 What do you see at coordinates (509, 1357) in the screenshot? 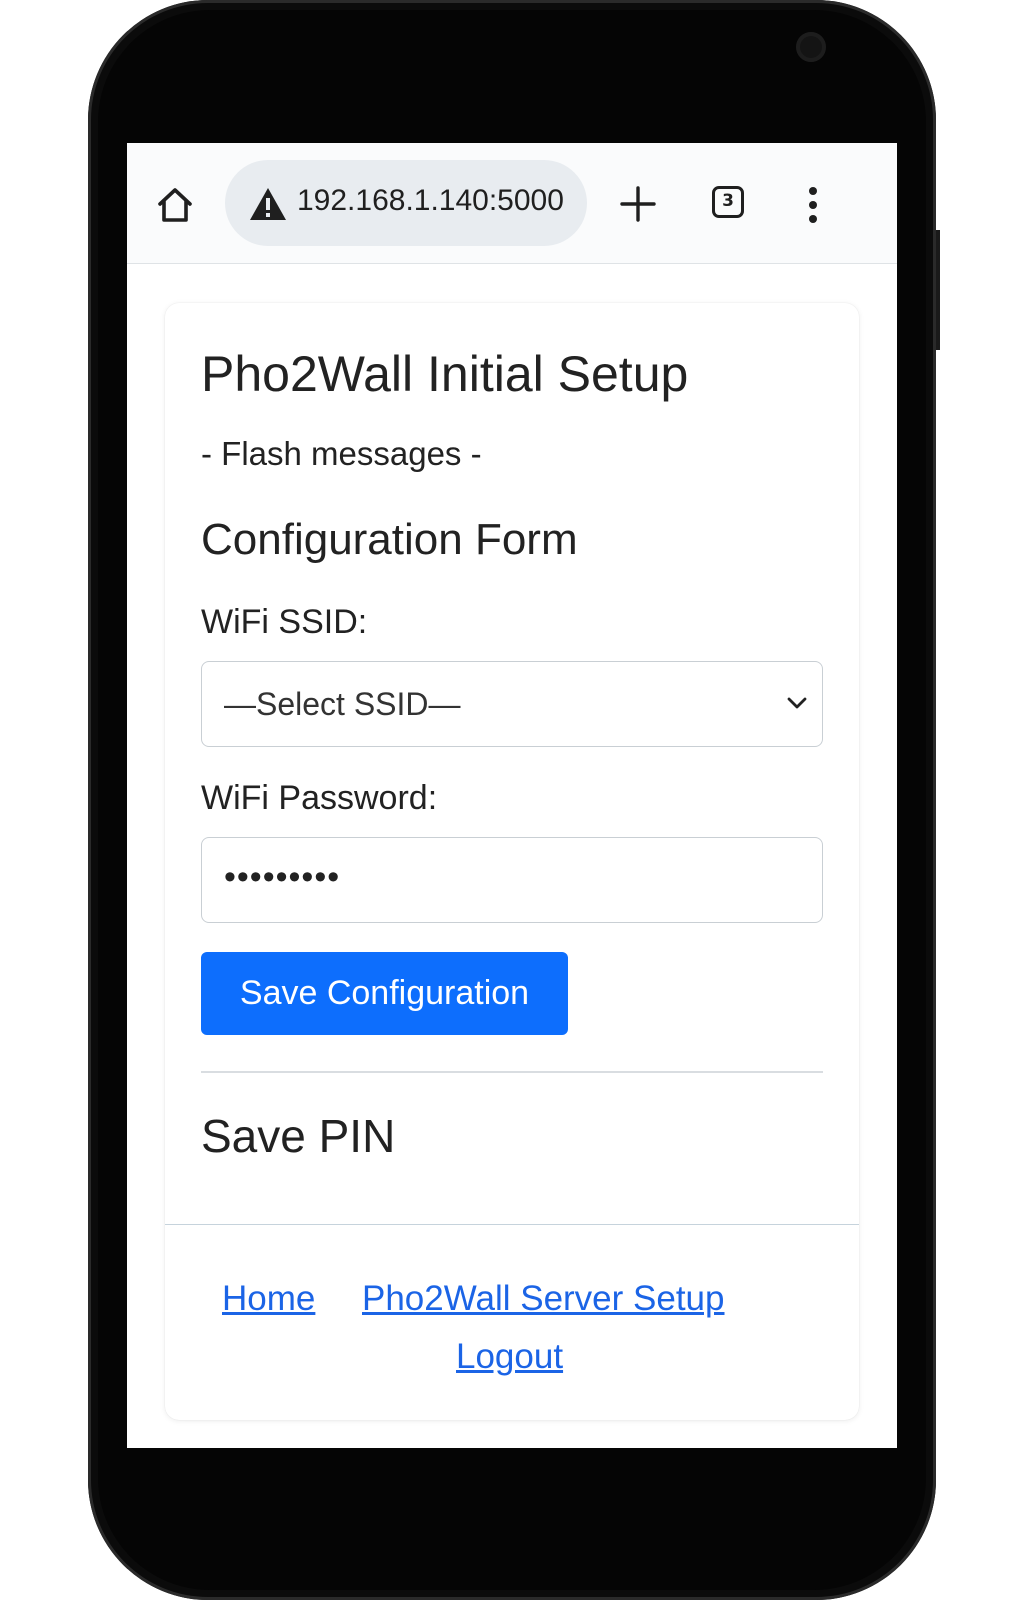
I see `footer-link-logout: Logout` at bounding box center [509, 1357].